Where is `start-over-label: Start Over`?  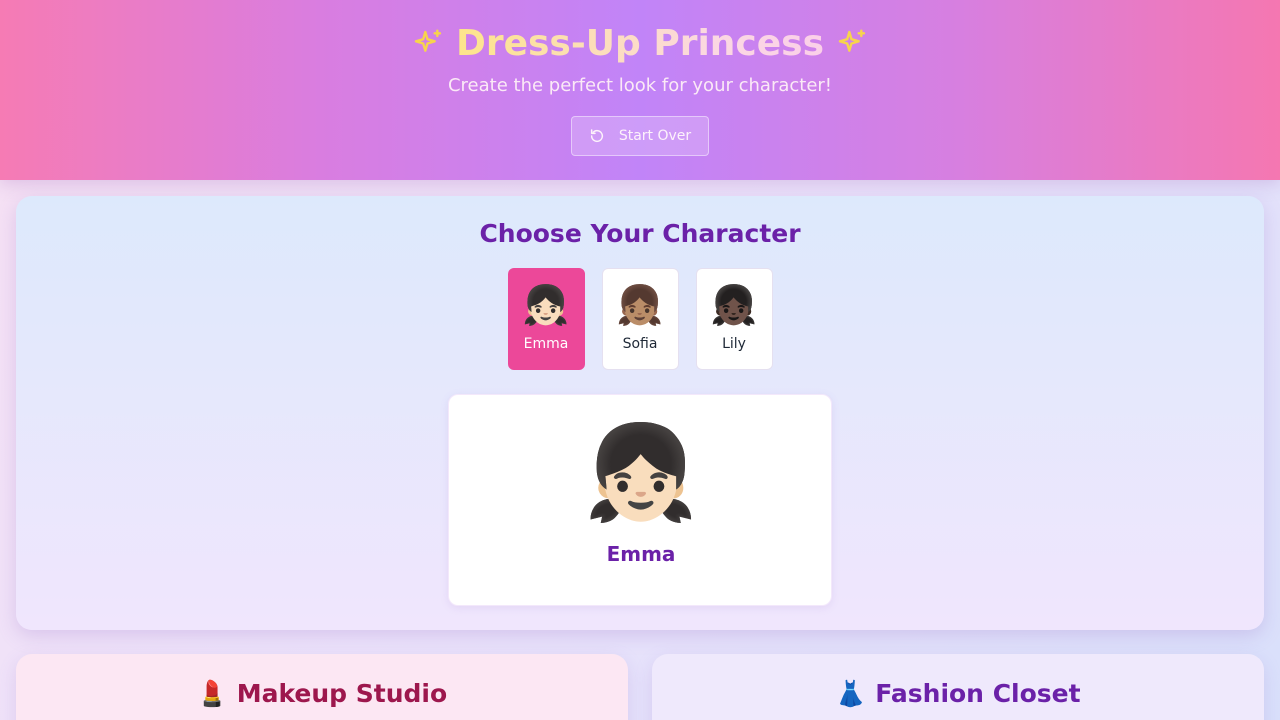 start-over-label: Start Over is located at coordinates (655, 136).